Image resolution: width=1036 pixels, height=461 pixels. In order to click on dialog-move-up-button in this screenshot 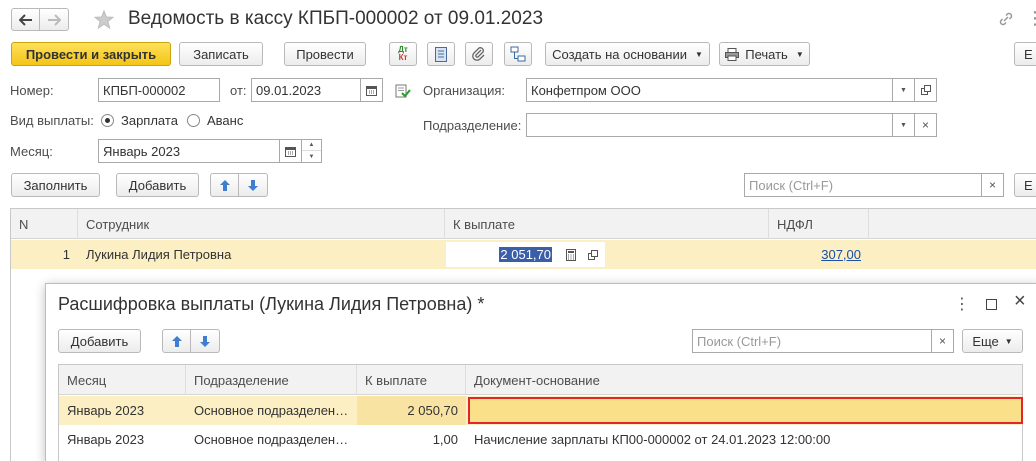, I will do `click(176, 341)`.